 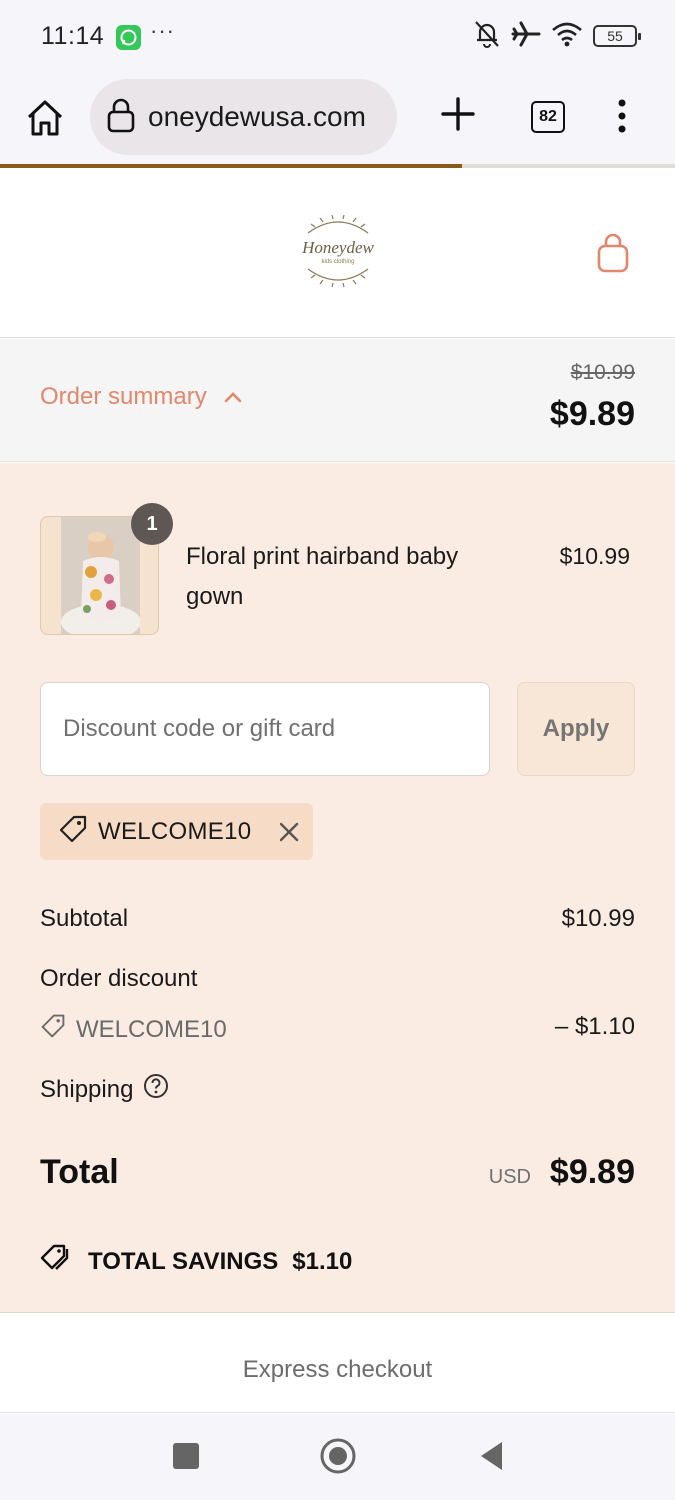 What do you see at coordinates (123, 396) in the screenshot?
I see `order-summary-label: Order summary` at bounding box center [123, 396].